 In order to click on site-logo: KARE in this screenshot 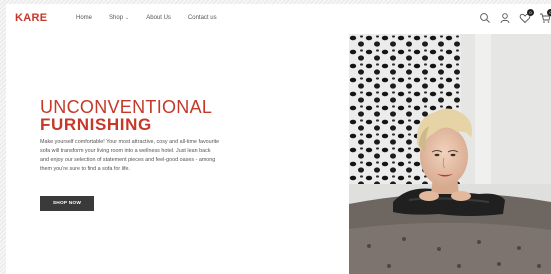, I will do `click(31, 18)`.